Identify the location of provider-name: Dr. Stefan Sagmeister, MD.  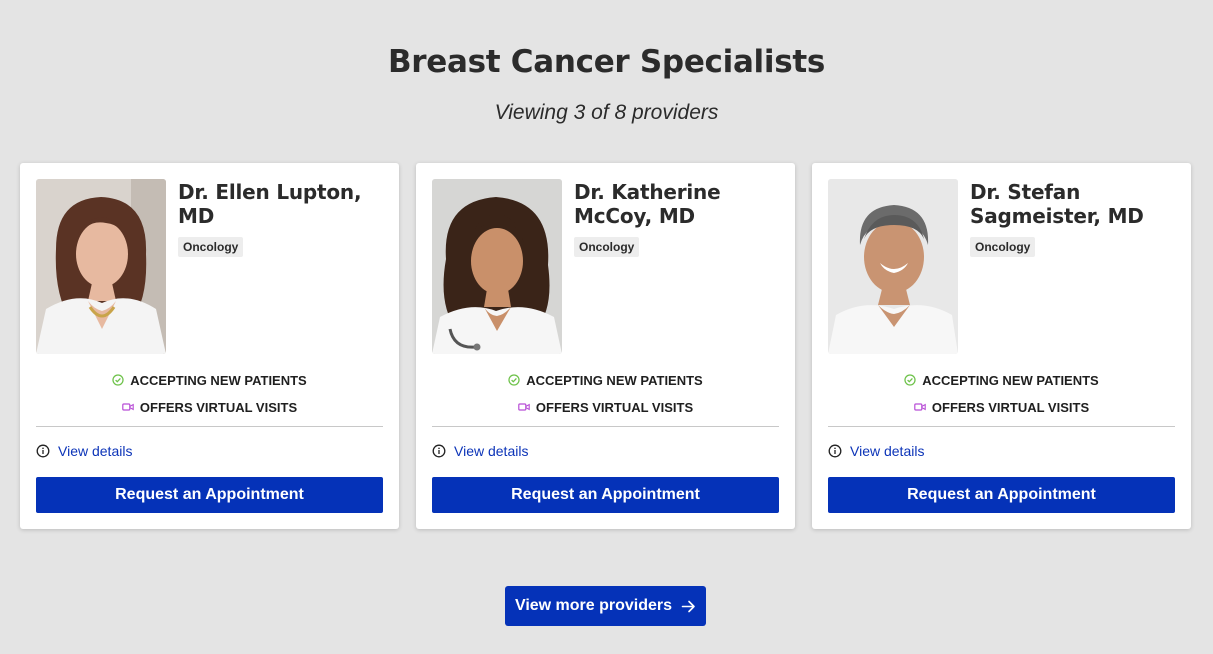
(1057, 204).